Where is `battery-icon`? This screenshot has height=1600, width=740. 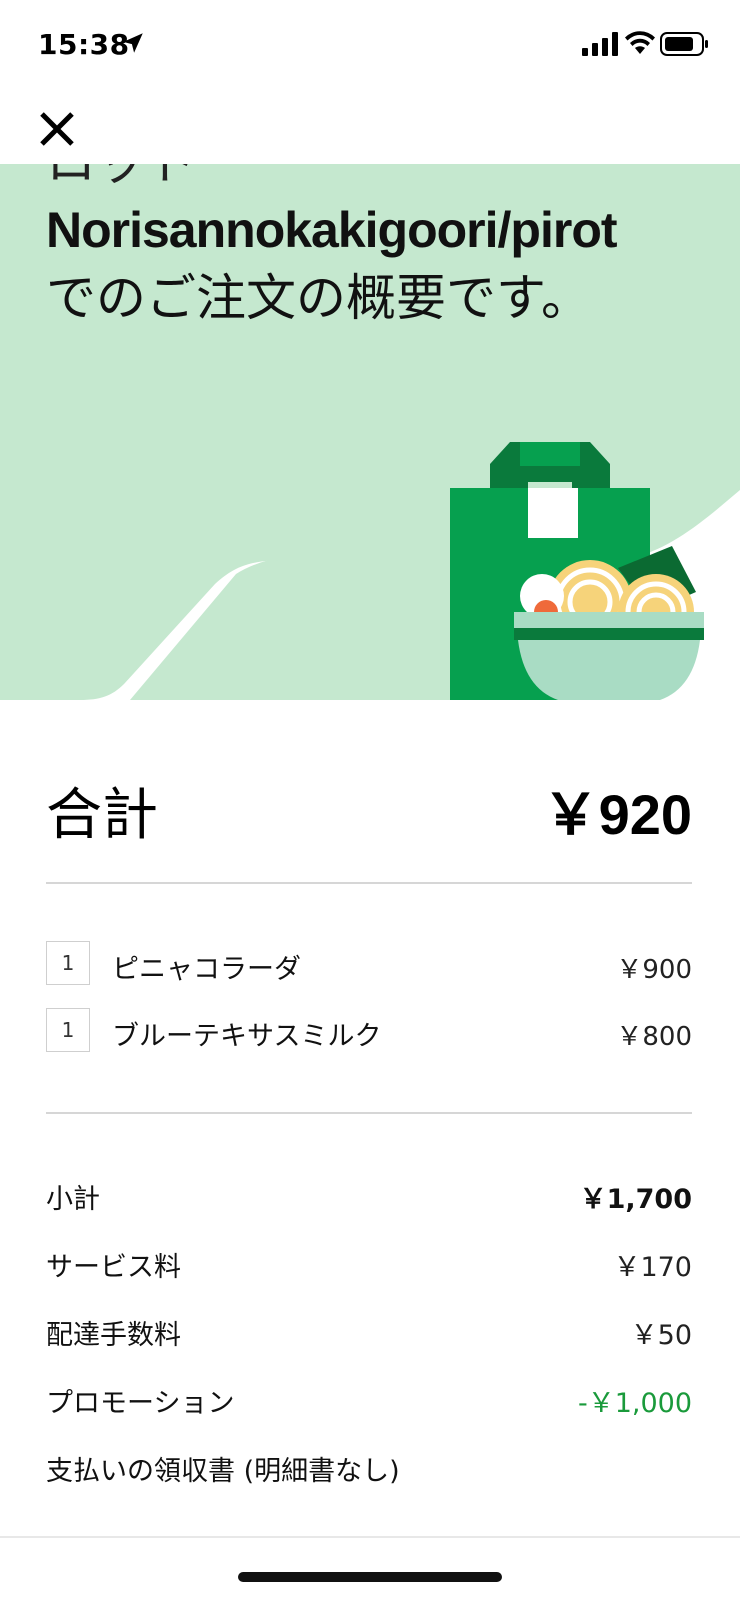
battery-icon is located at coordinates (684, 44).